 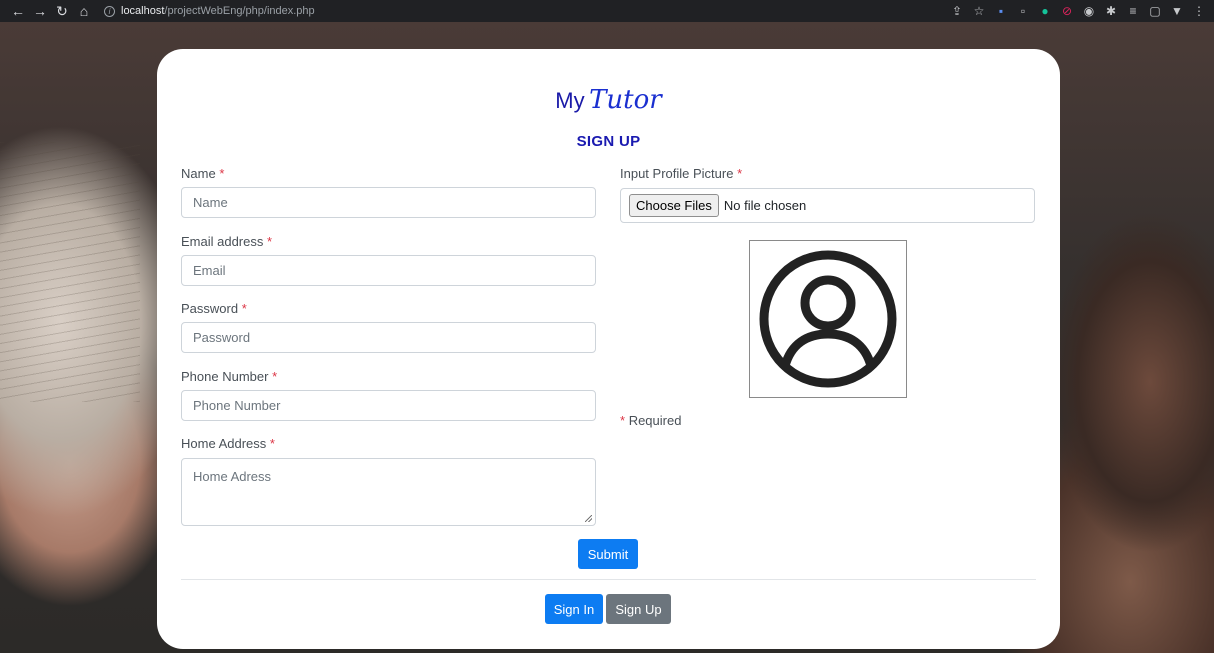 What do you see at coordinates (1199, 11) in the screenshot?
I see `menu-icon: ⋮` at bounding box center [1199, 11].